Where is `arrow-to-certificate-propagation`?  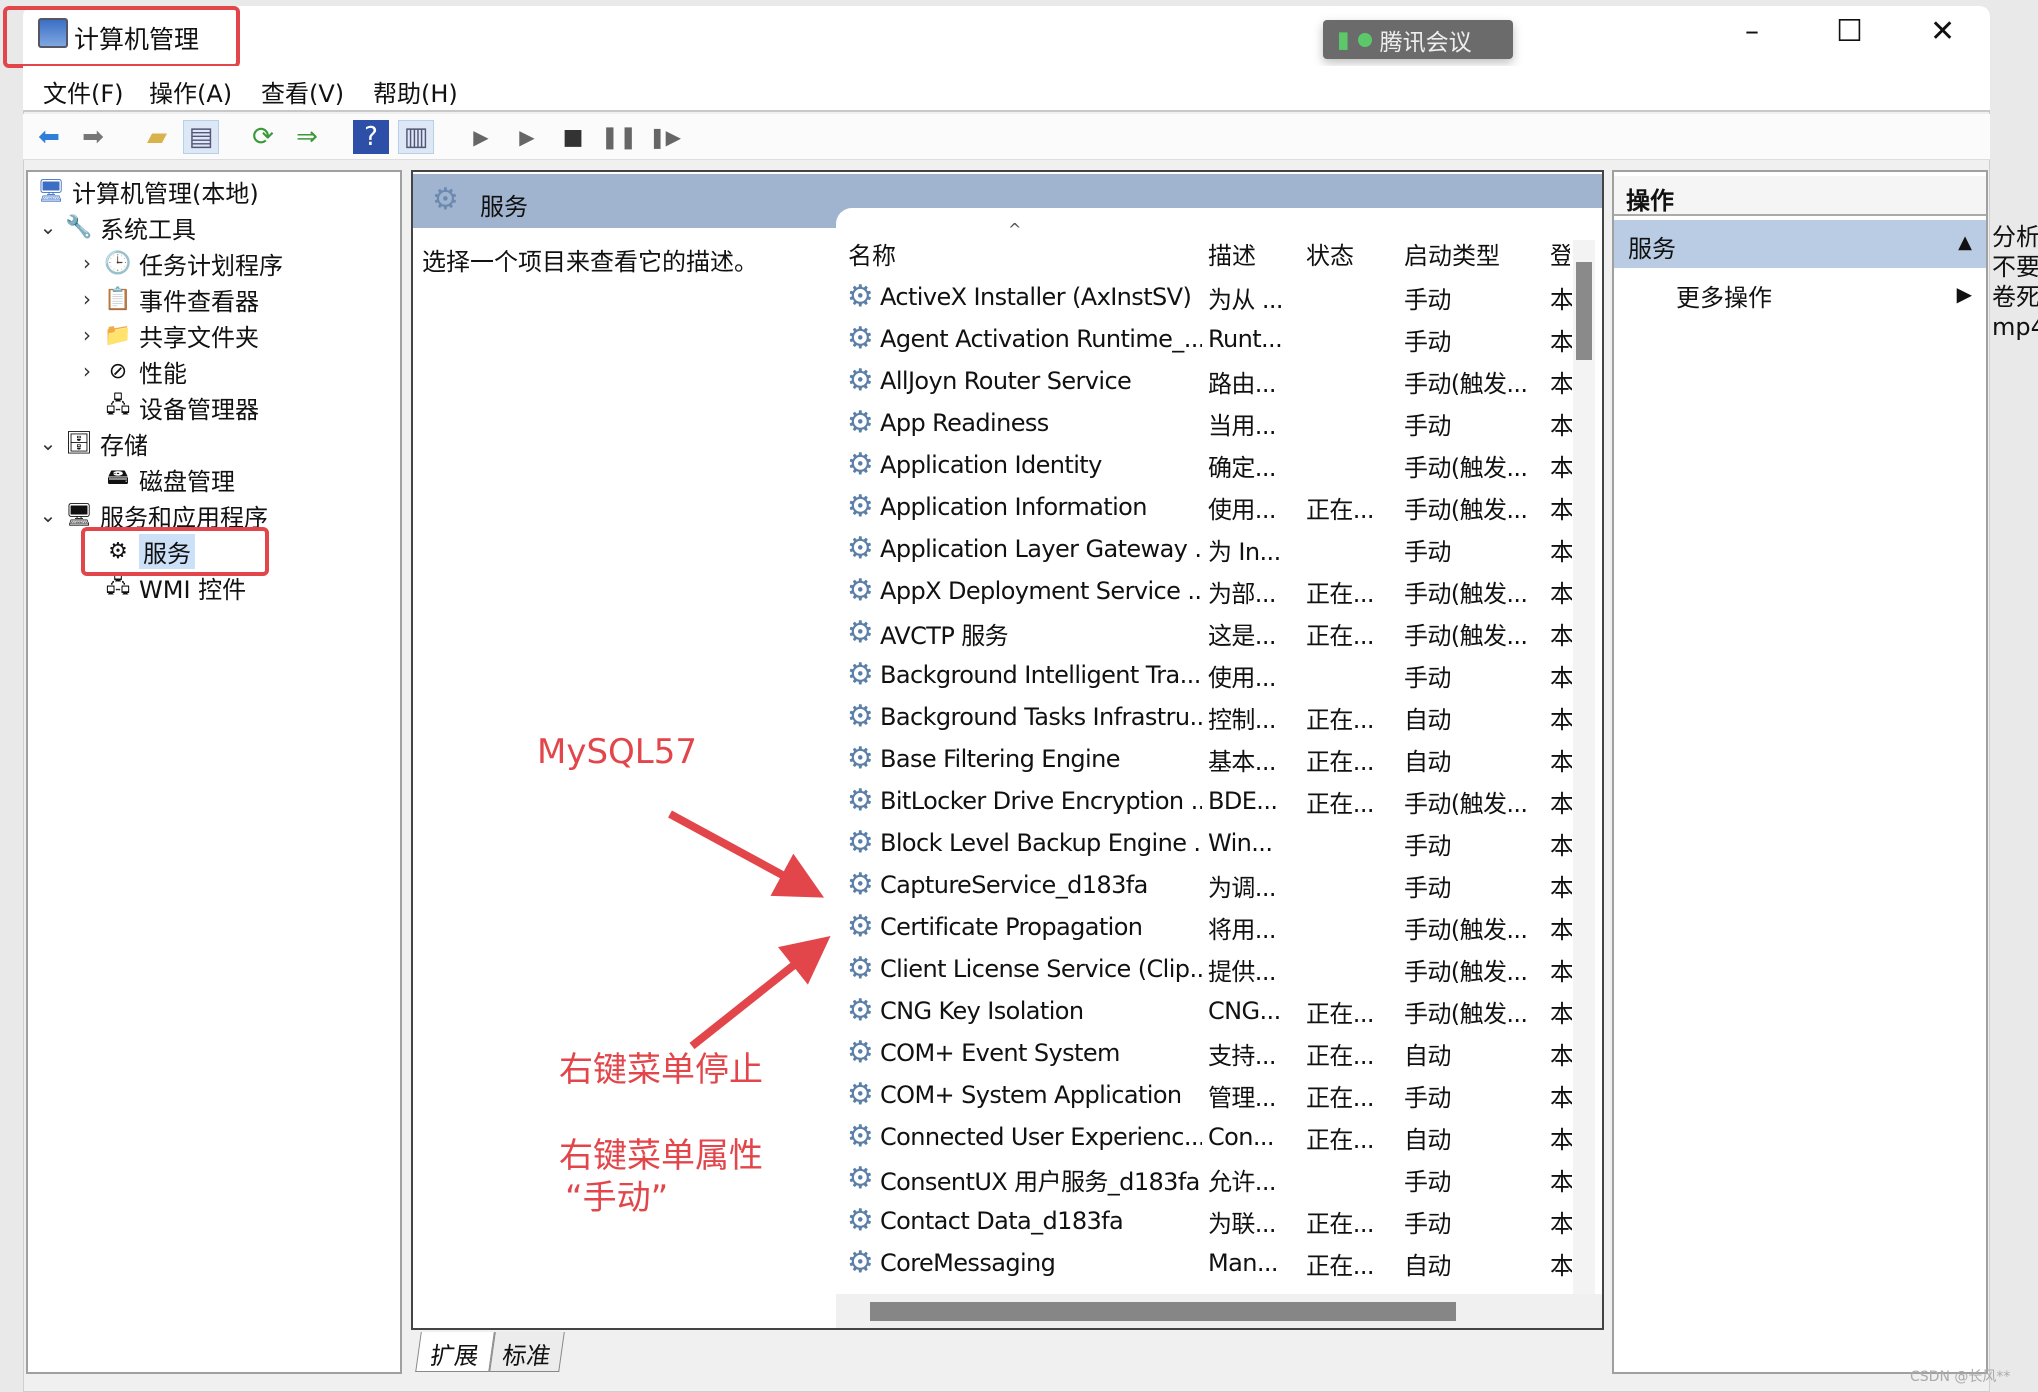
arrow-to-certificate-propagation is located at coordinates (760, 993).